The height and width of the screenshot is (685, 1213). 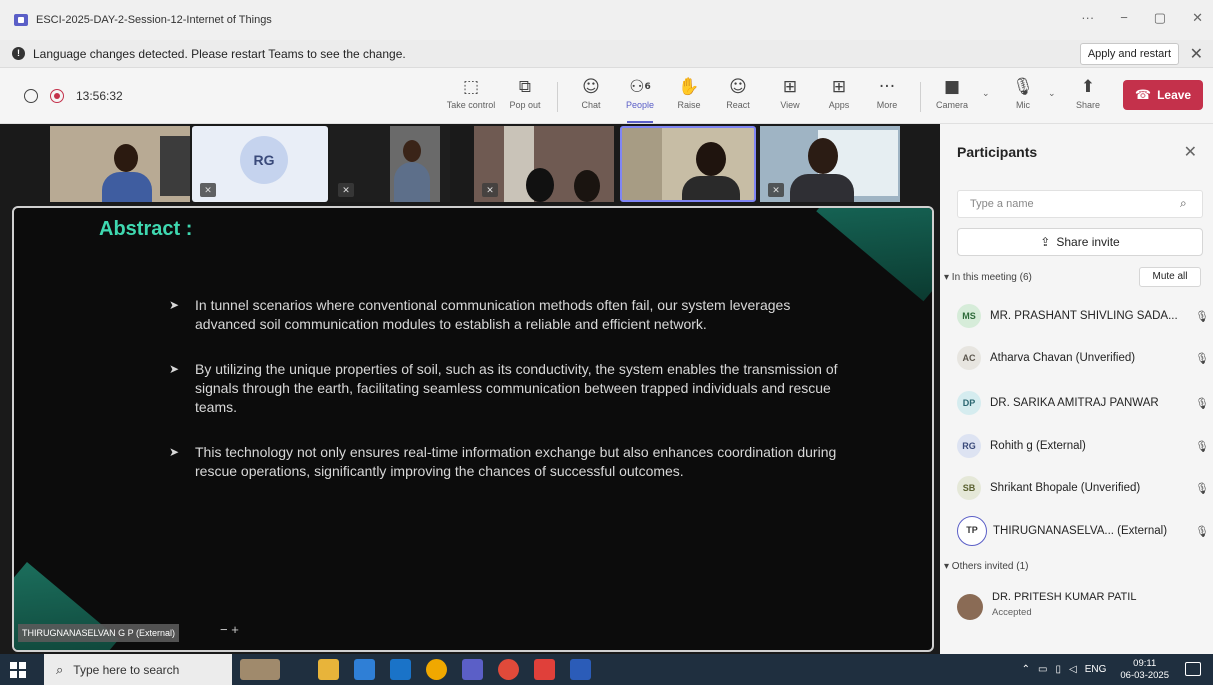 What do you see at coordinates (1083, 446) in the screenshot?
I see `participant-row: RG Rohith g (External) 🎙` at bounding box center [1083, 446].